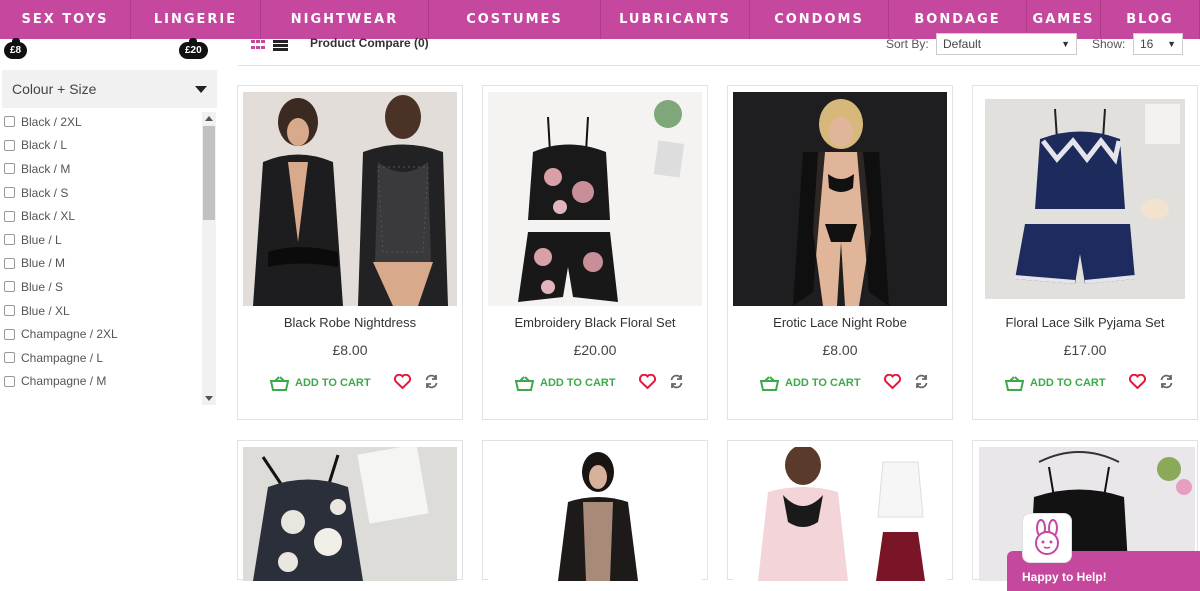  I want to click on filter-option: Champagne / L, so click(109, 358).